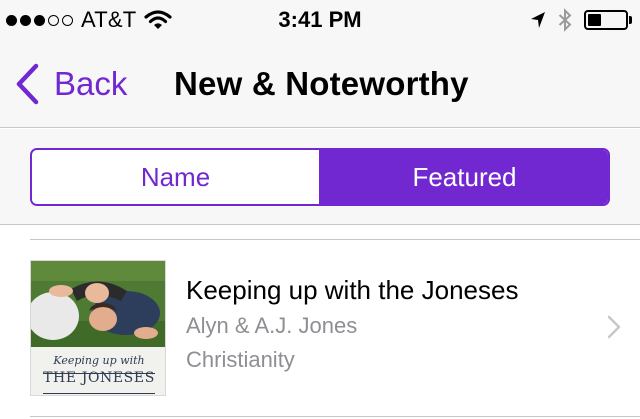 The image size is (640, 419). What do you see at coordinates (158, 20) in the screenshot?
I see `wifi-icon` at bounding box center [158, 20].